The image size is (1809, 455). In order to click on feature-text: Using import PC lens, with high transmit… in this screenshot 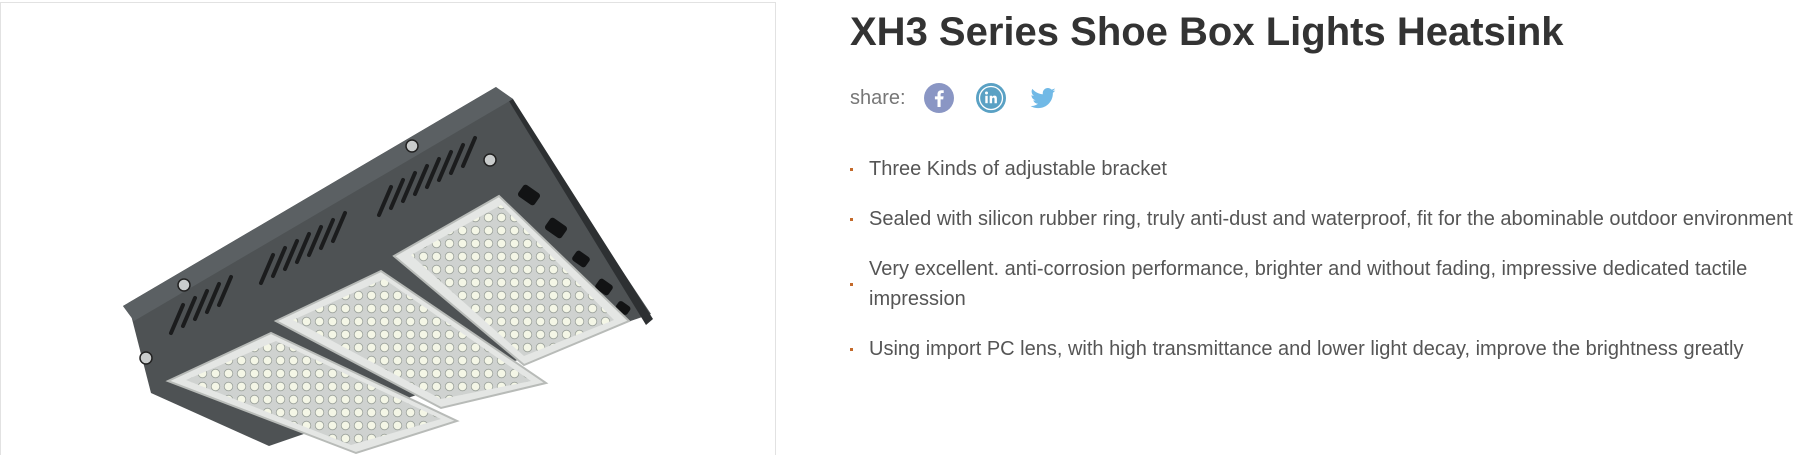, I will do `click(1306, 349)`.